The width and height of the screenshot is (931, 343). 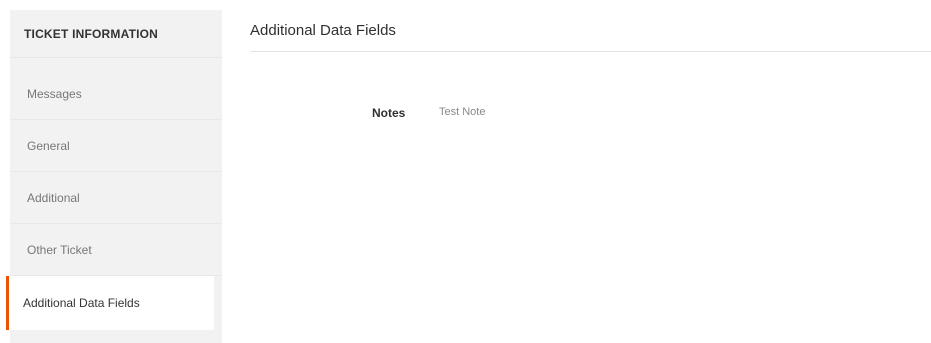 What do you see at coordinates (54, 93) in the screenshot?
I see `sidebar-item-label: Messages` at bounding box center [54, 93].